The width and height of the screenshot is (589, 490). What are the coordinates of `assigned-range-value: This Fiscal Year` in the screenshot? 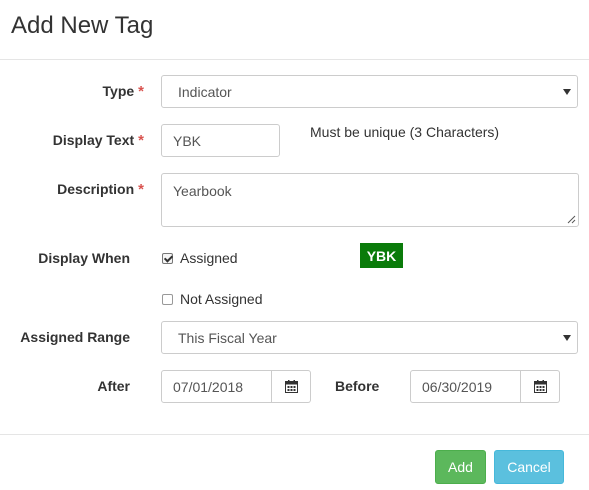 It's located at (227, 337).